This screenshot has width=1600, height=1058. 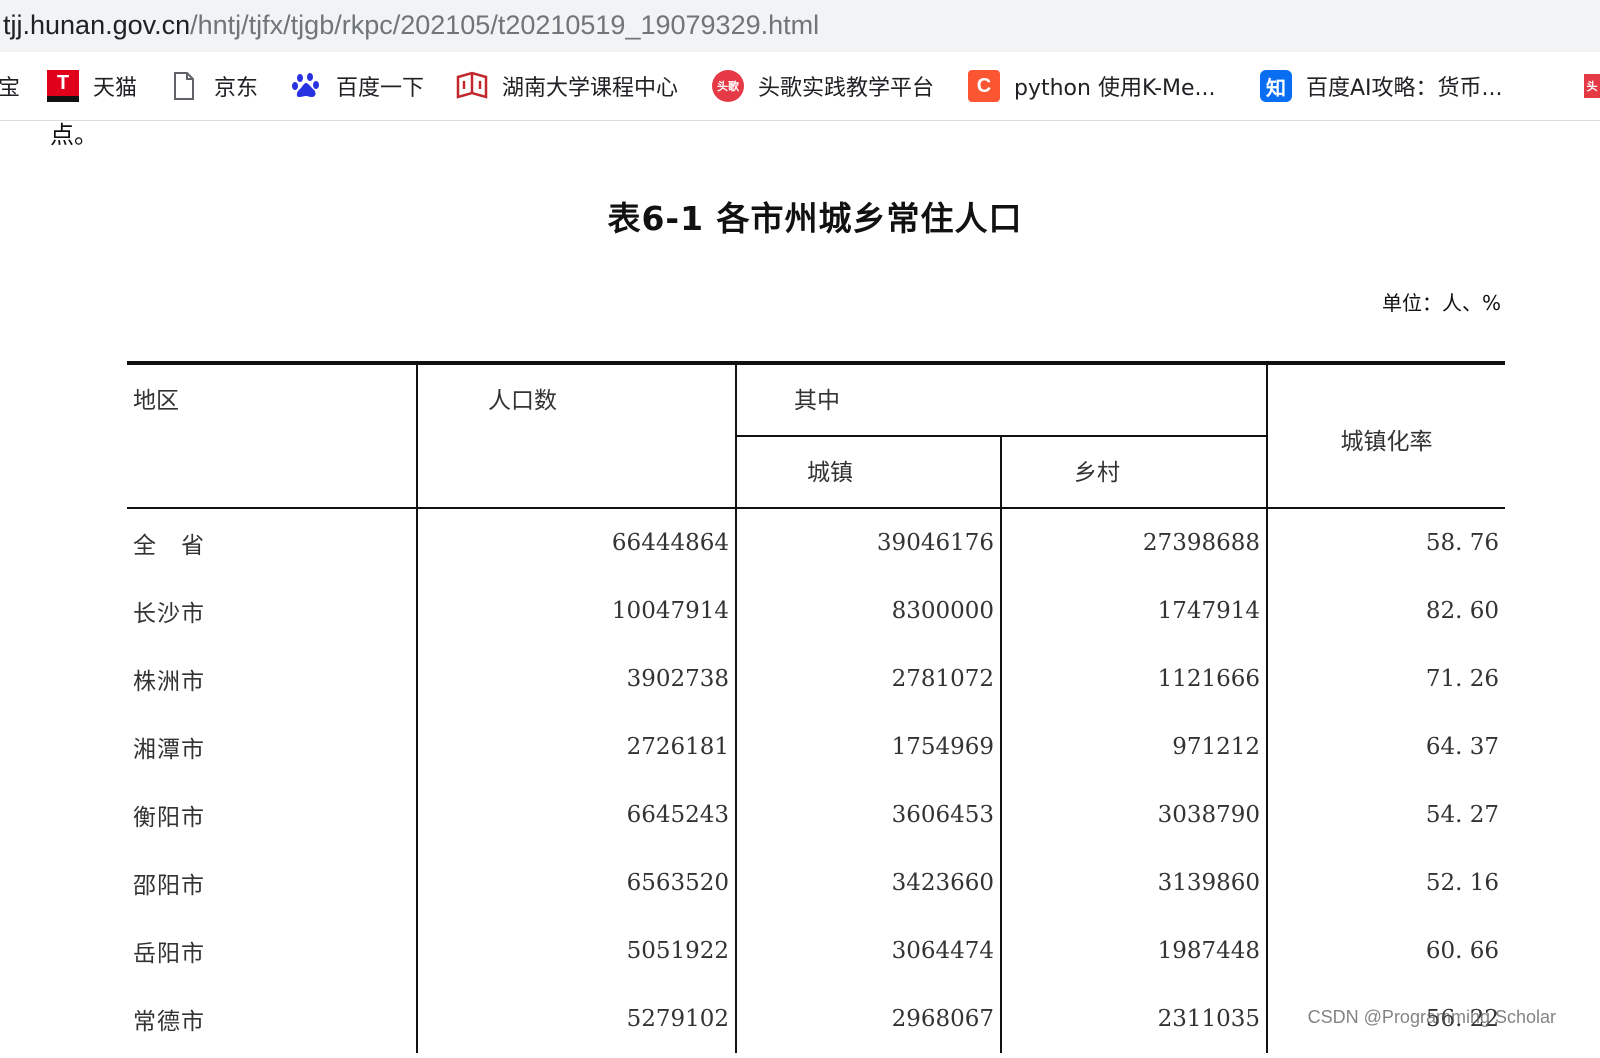 I want to click on cell-region: 邵阳市, so click(x=169, y=886).